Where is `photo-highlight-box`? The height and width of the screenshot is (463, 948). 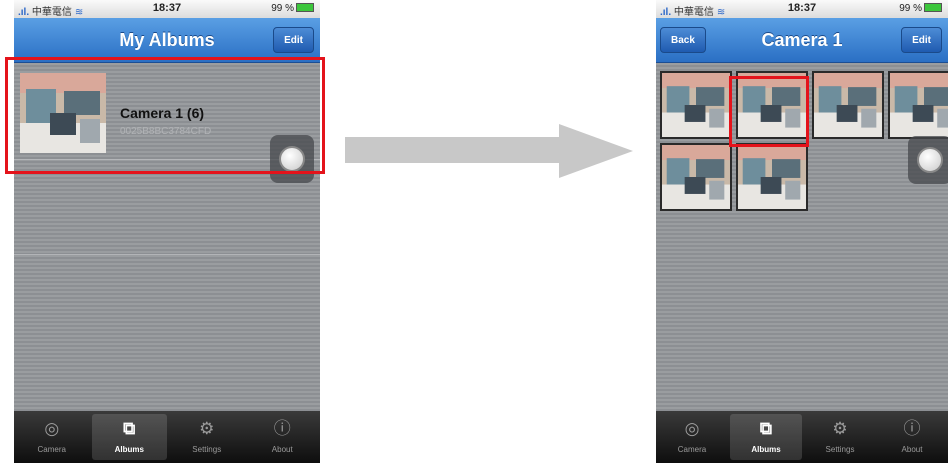
photo-highlight-box is located at coordinates (769, 111).